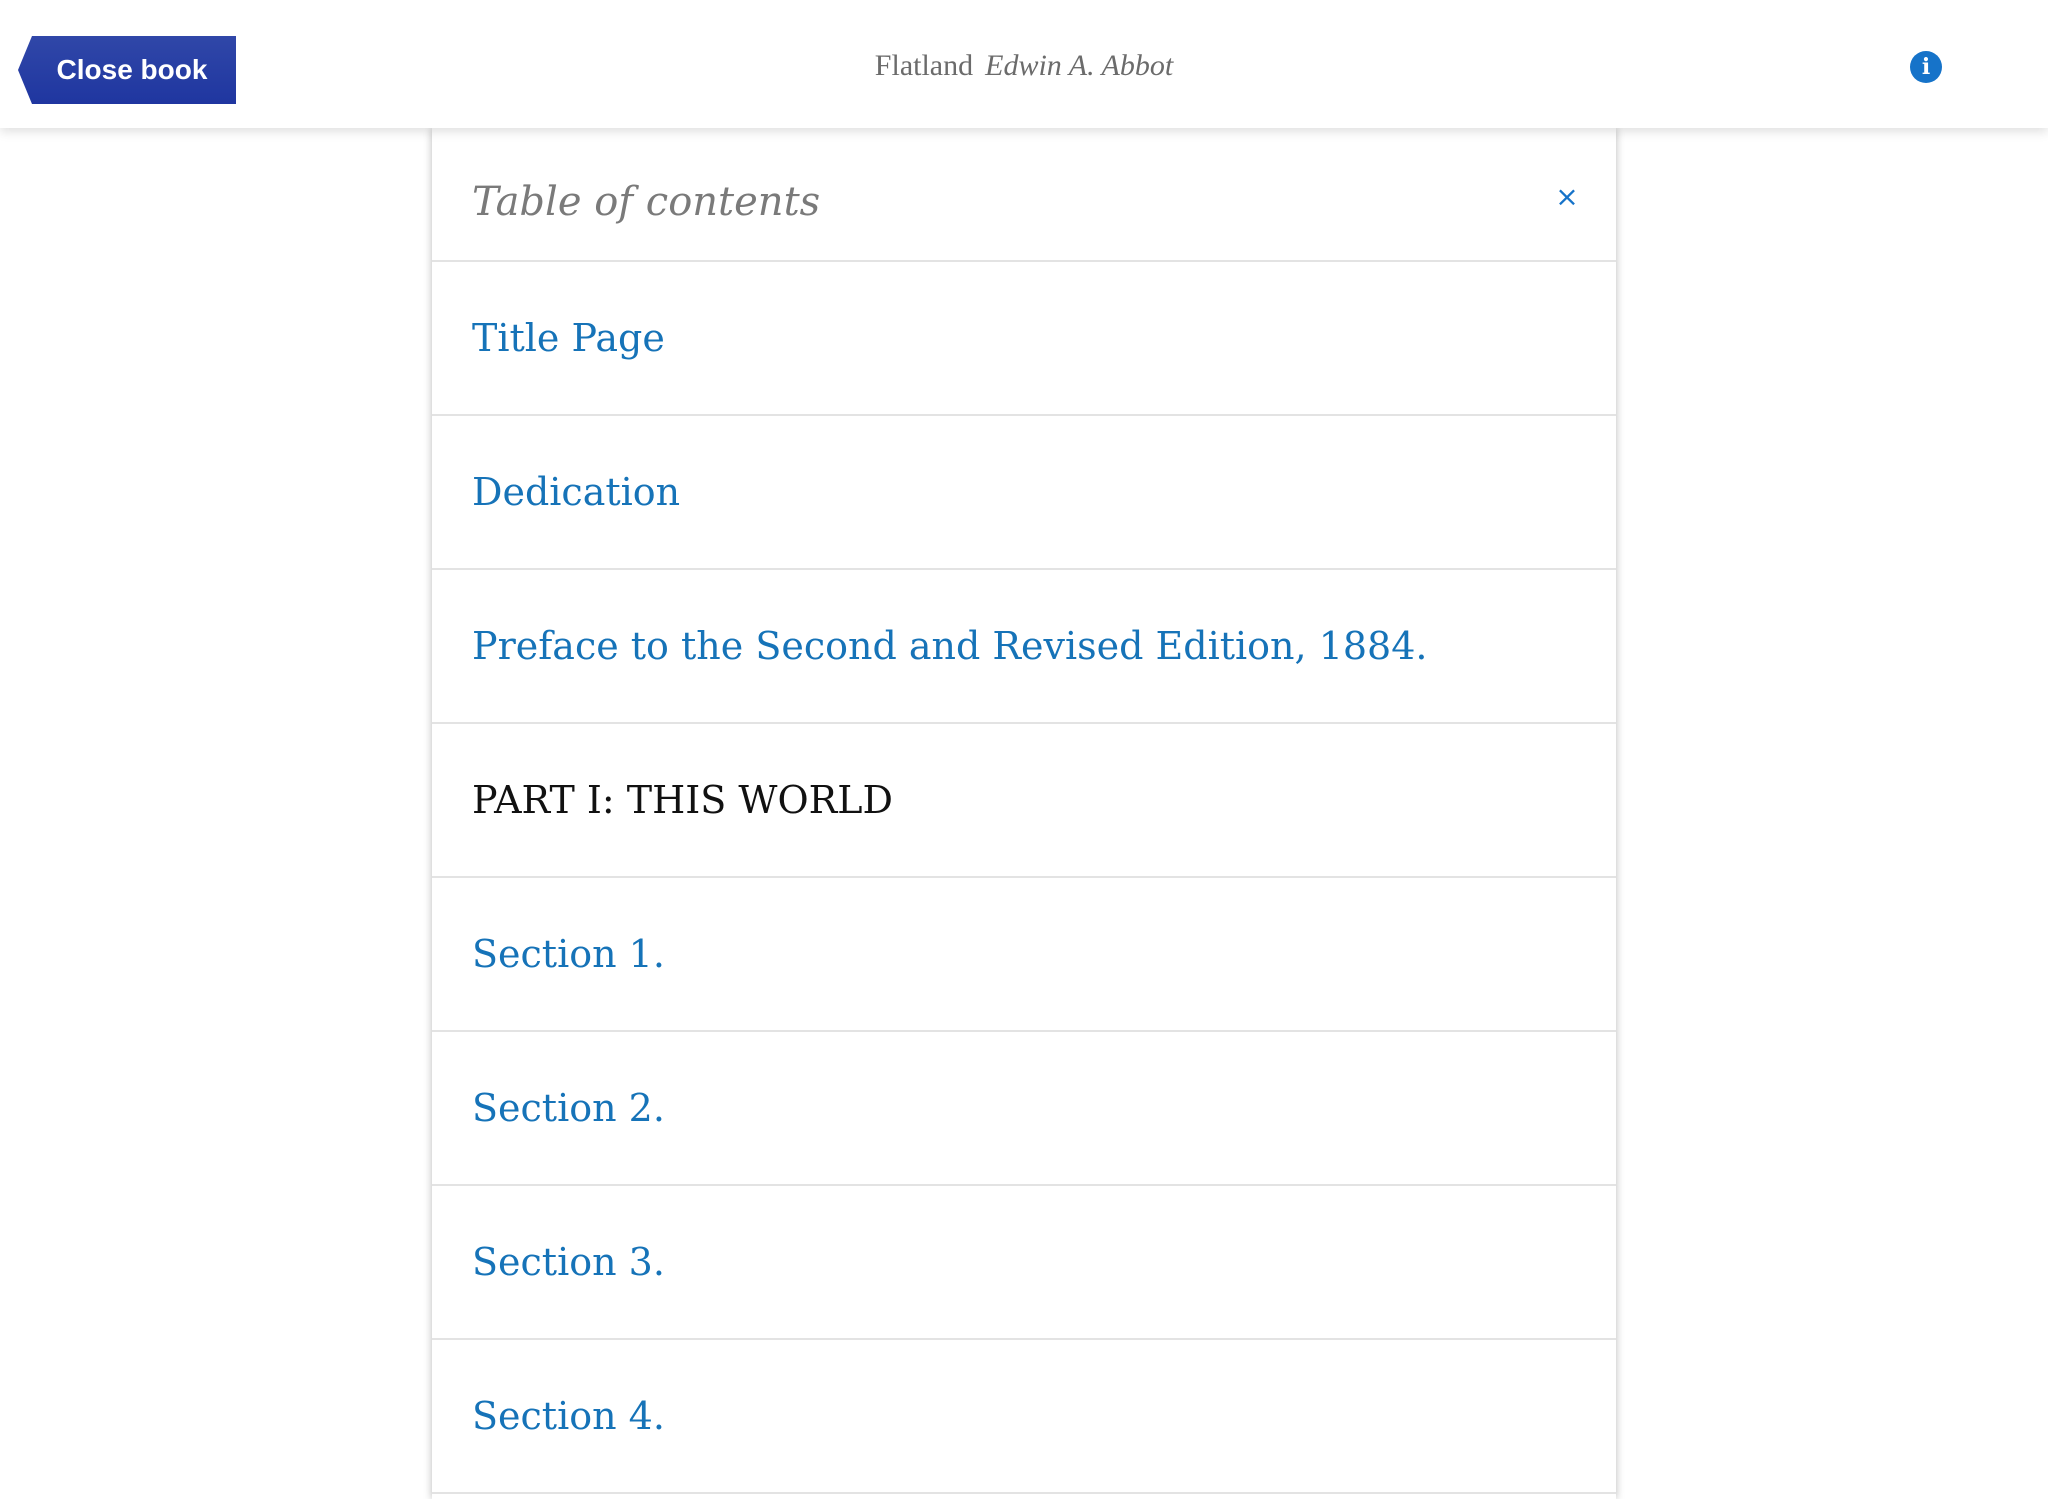  I want to click on book-title: Flatland, so click(924, 65).